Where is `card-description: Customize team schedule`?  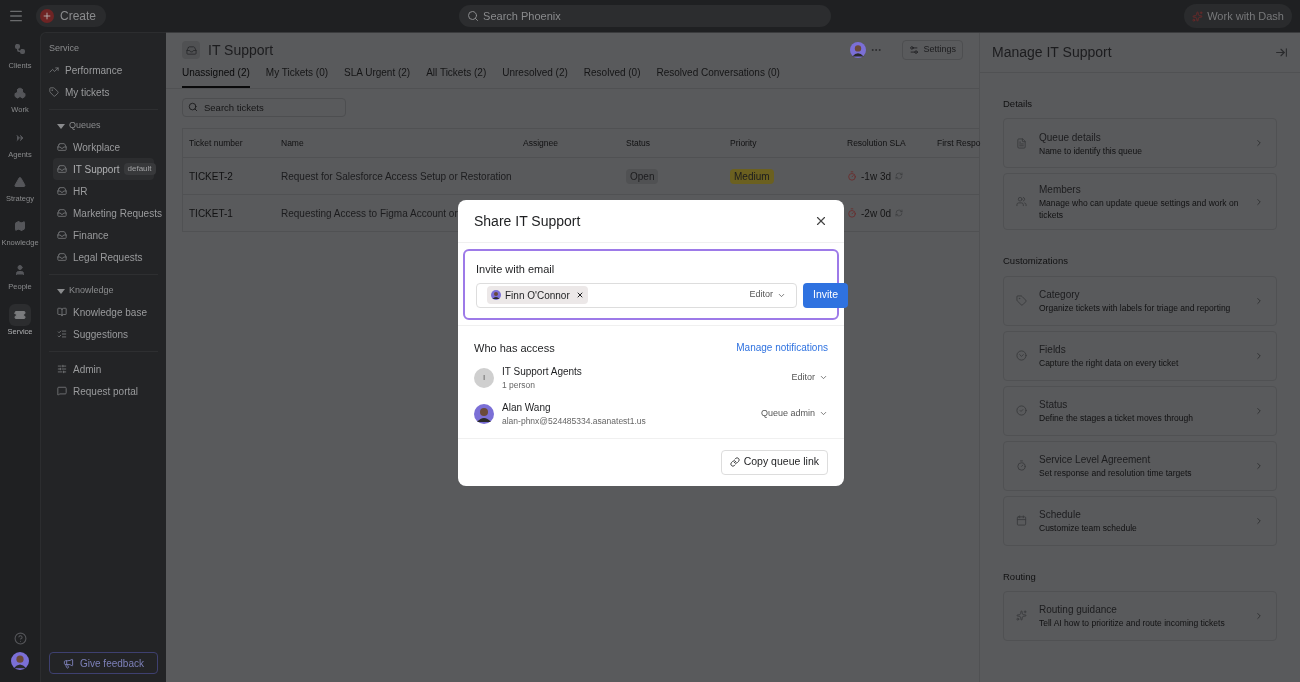 card-description: Customize team schedule is located at coordinates (1088, 528).